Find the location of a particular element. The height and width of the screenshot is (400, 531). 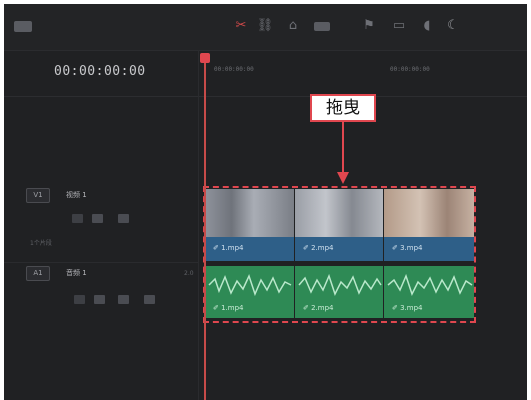

video-lock-icon is located at coordinates (77, 218).